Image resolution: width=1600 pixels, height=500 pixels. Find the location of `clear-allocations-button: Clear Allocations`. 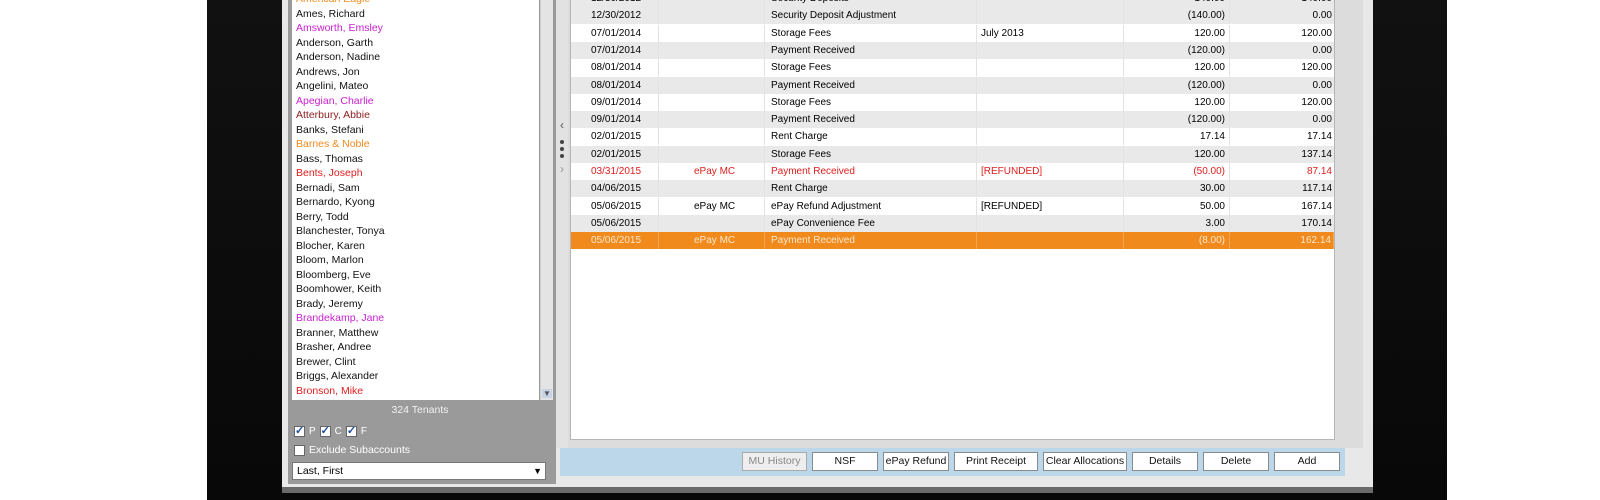

clear-allocations-button: Clear Allocations is located at coordinates (1085, 461).